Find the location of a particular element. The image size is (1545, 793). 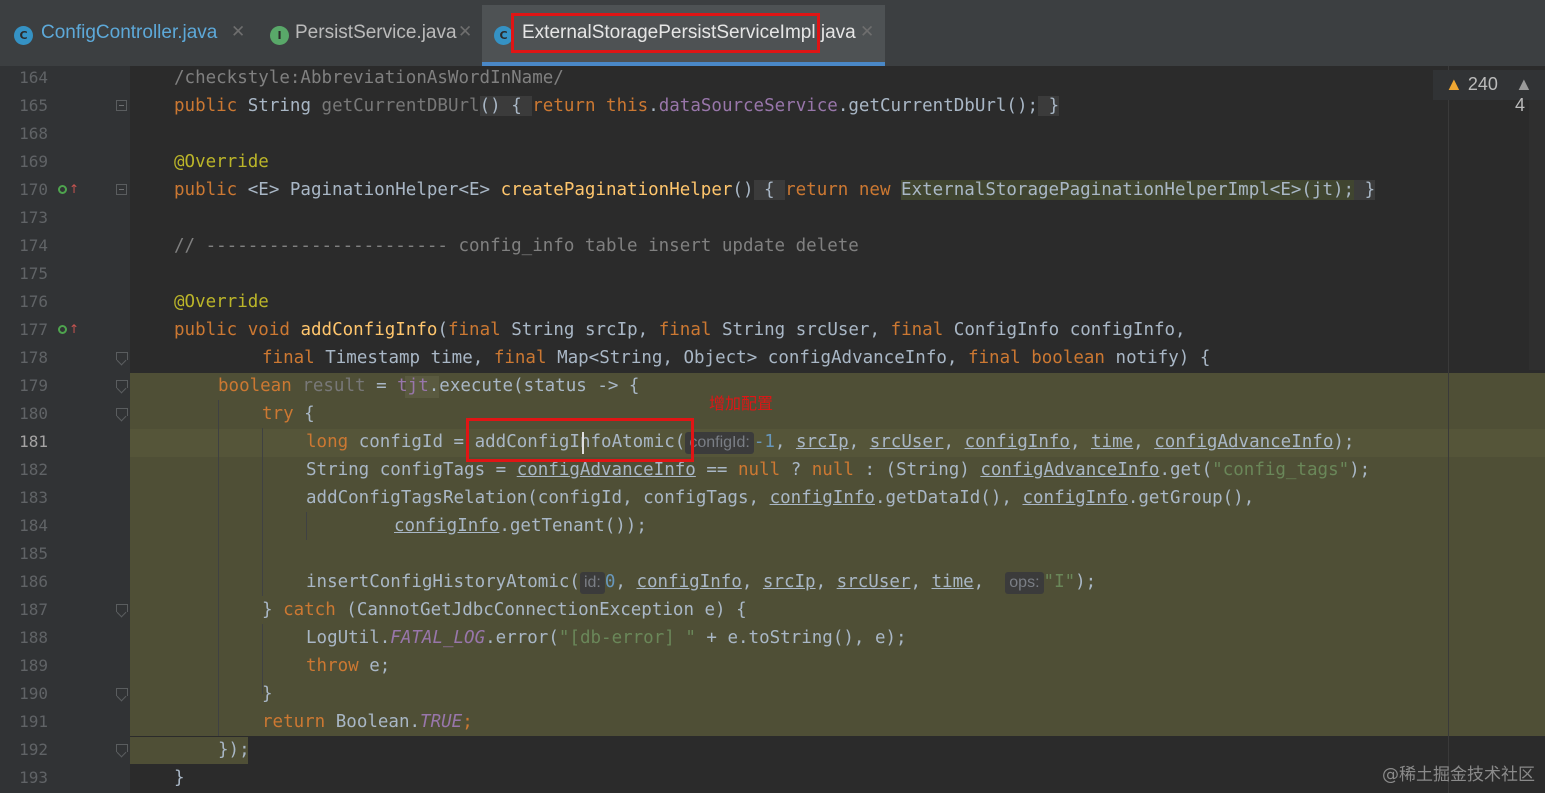

code-line-169: @Override is located at coordinates (221, 162).